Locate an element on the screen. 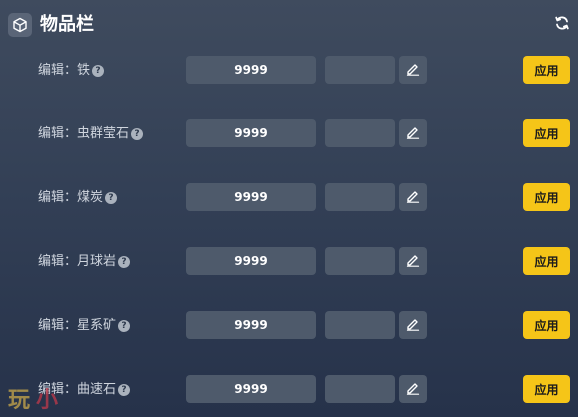  cube-icon is located at coordinates (20, 25).